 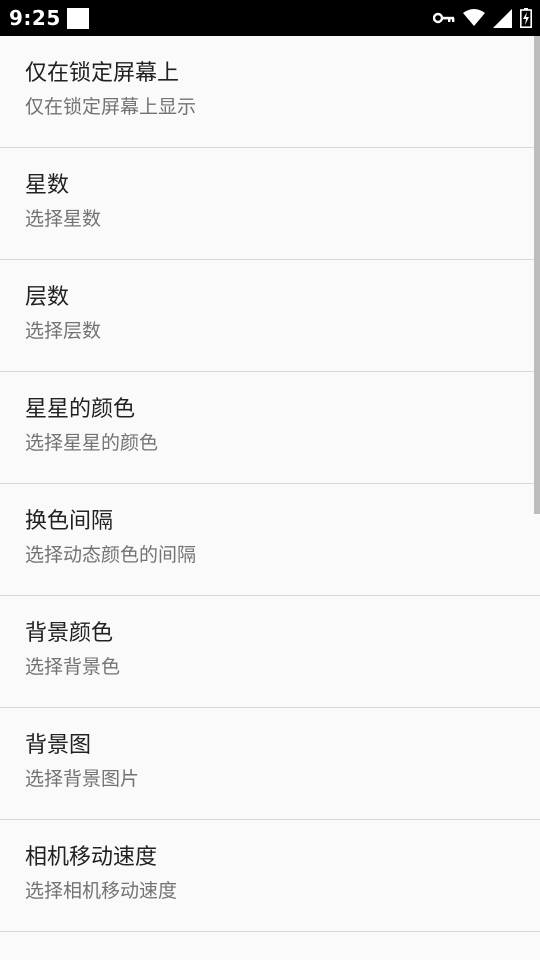 I want to click on setting-subtitle: 仅在锁定屏幕上显示, so click(x=111, y=107).